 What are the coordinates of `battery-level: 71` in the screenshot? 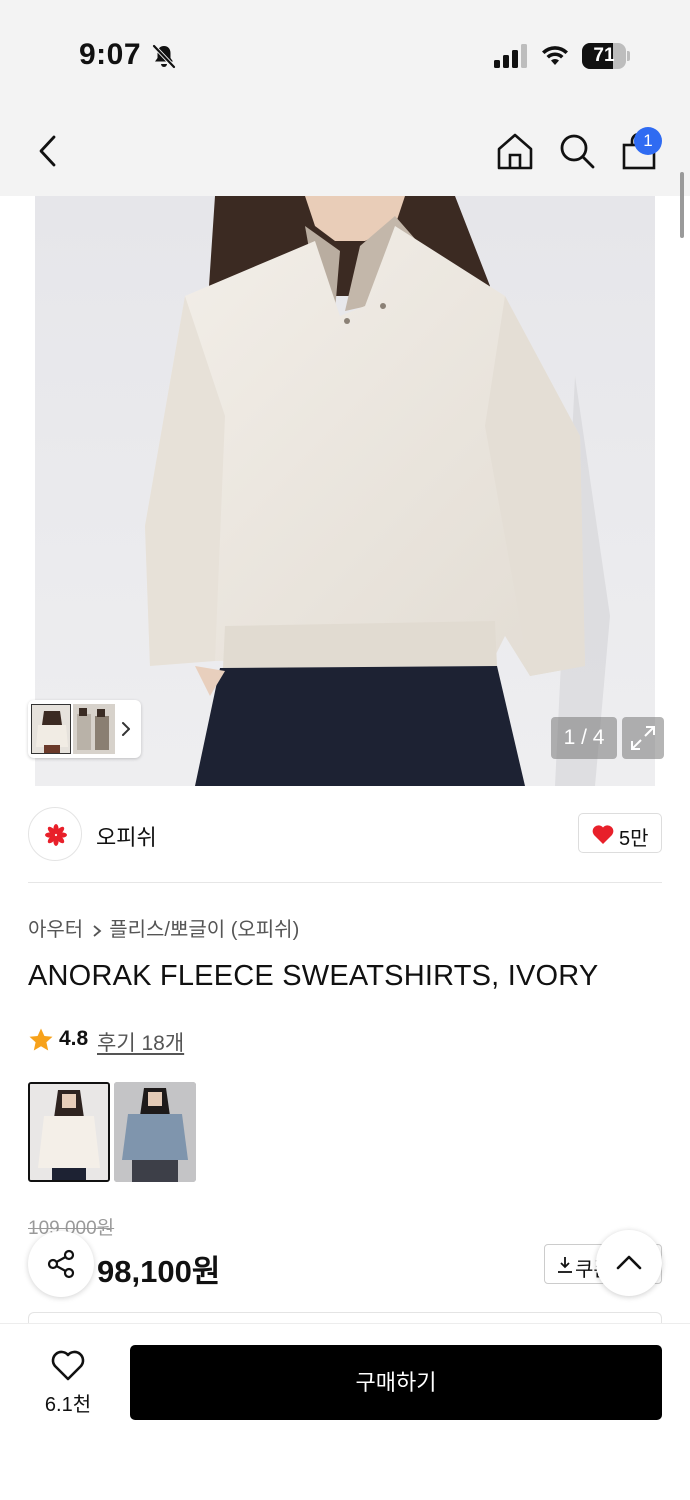 It's located at (604, 55).